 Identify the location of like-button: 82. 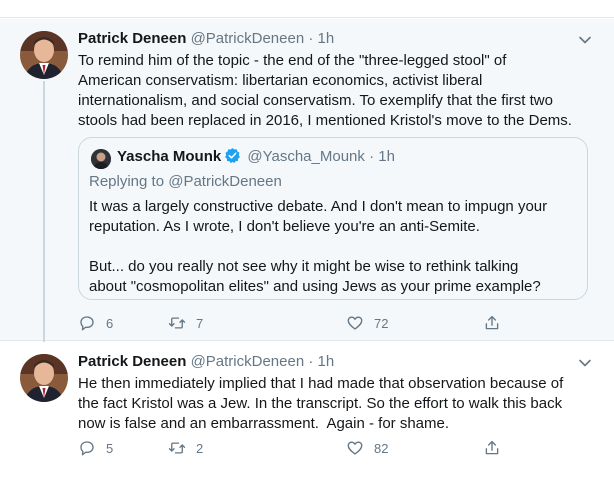
(367, 448).